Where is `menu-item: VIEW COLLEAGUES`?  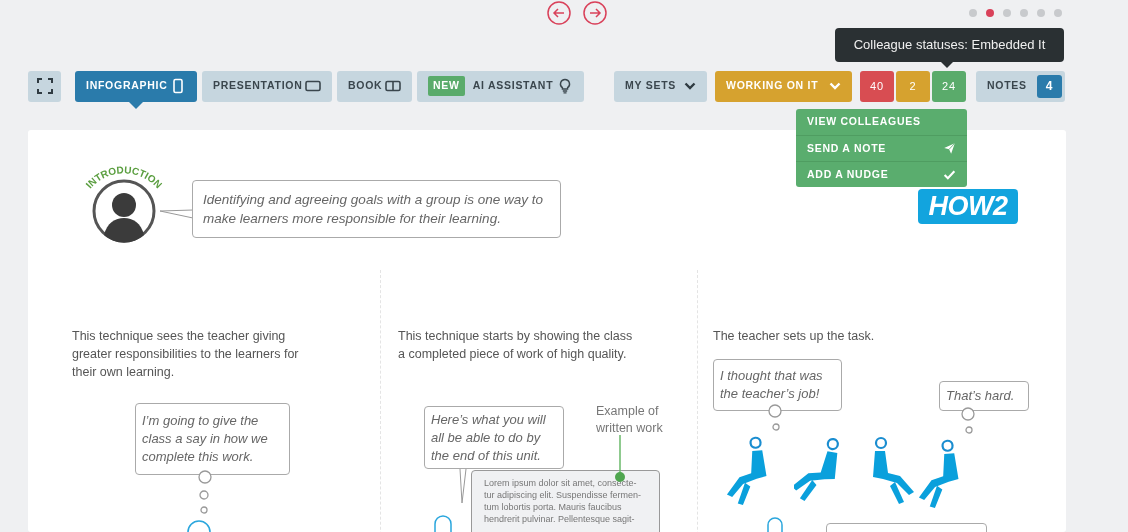 menu-item: VIEW COLLEAGUES is located at coordinates (881, 122).